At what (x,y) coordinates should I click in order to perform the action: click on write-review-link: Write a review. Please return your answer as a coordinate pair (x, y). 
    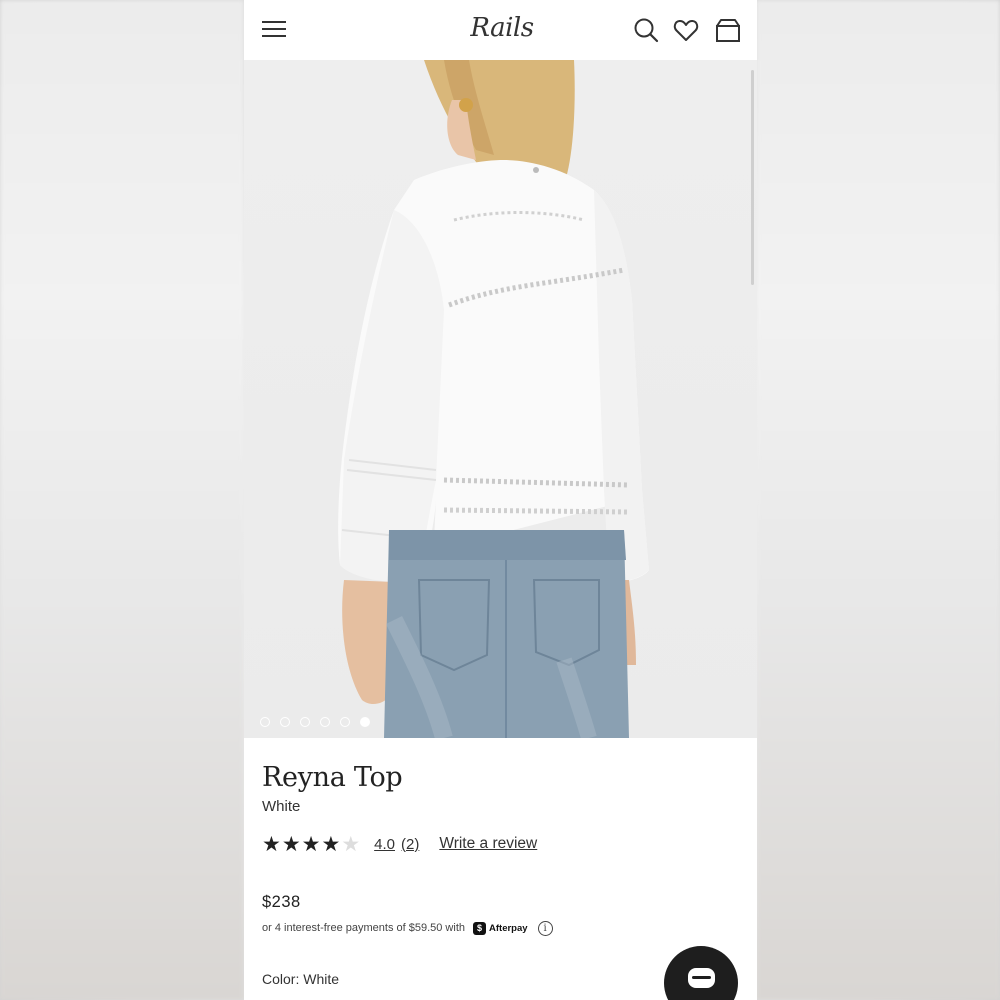
    Looking at the image, I should click on (488, 844).